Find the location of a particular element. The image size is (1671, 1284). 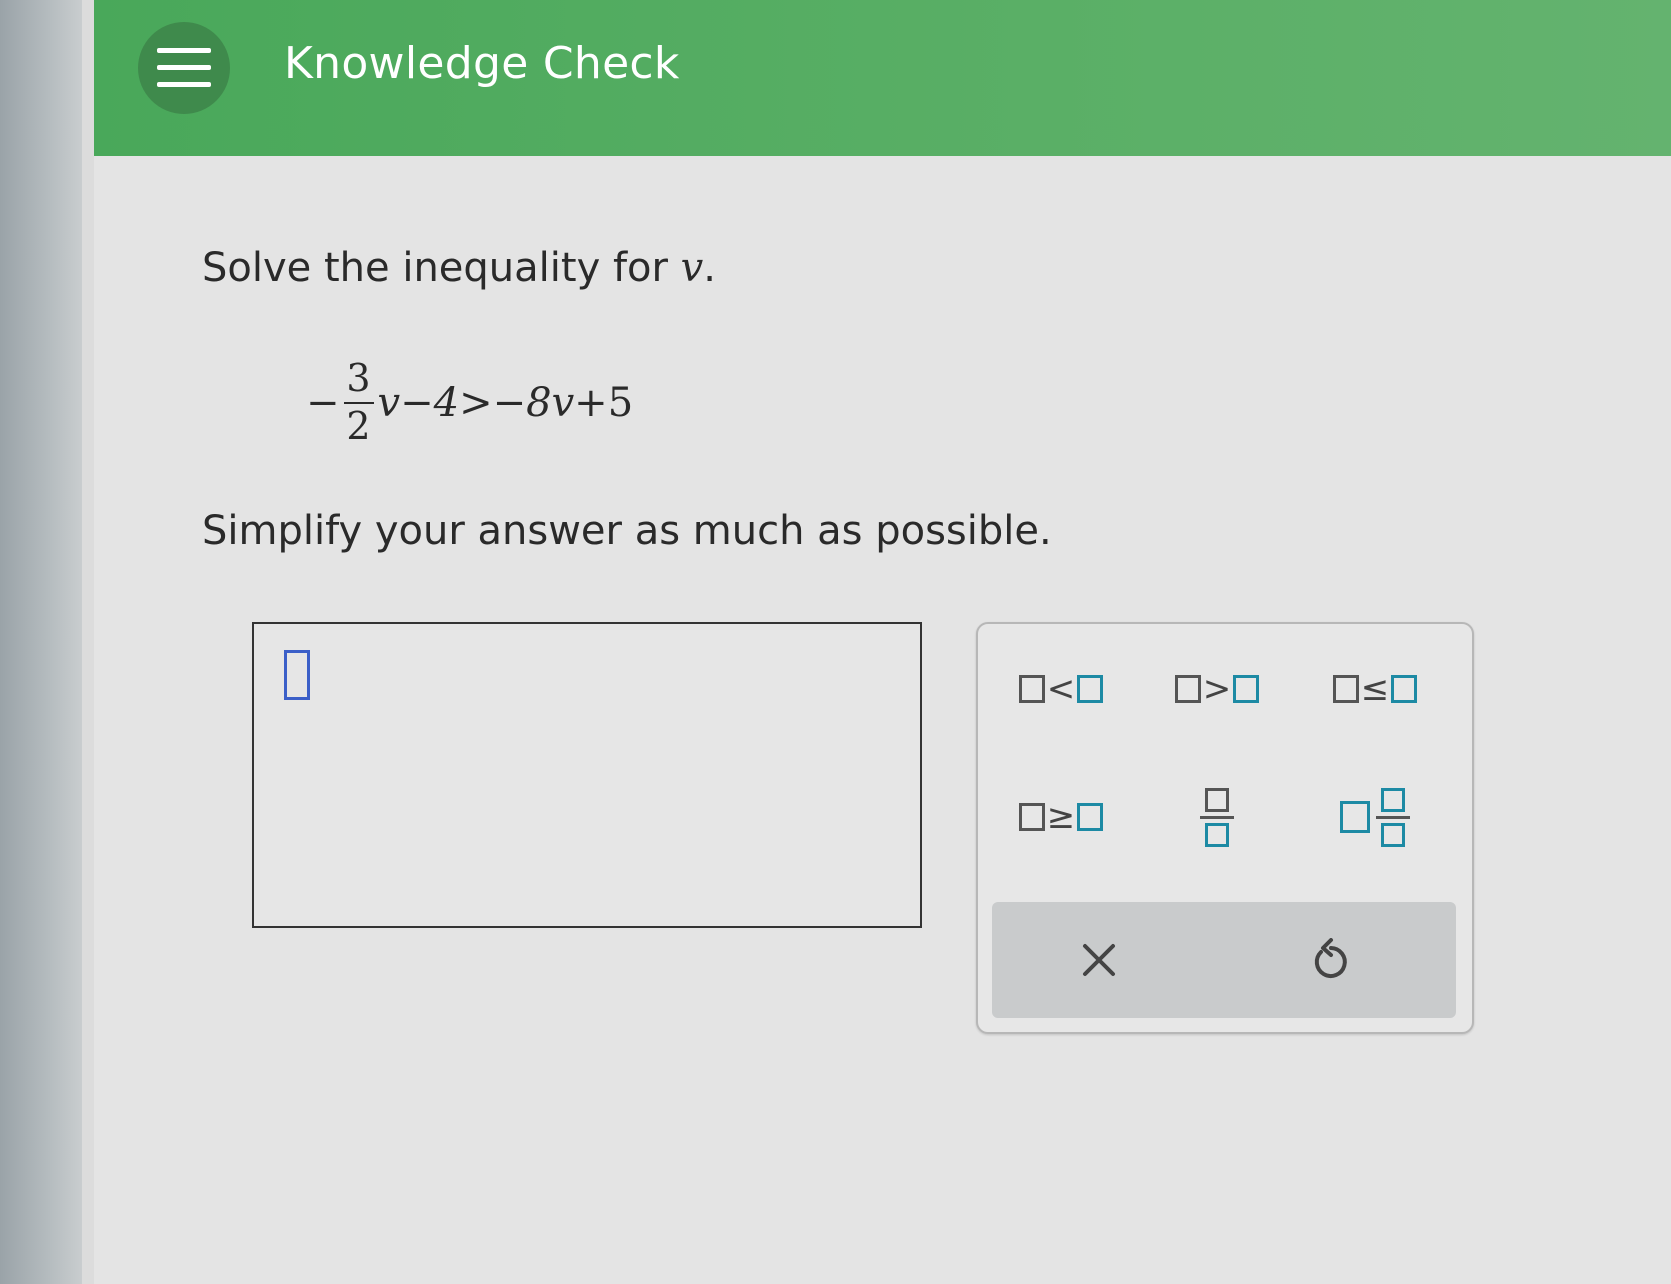

hamburger-menu-icon is located at coordinates (184, 67).